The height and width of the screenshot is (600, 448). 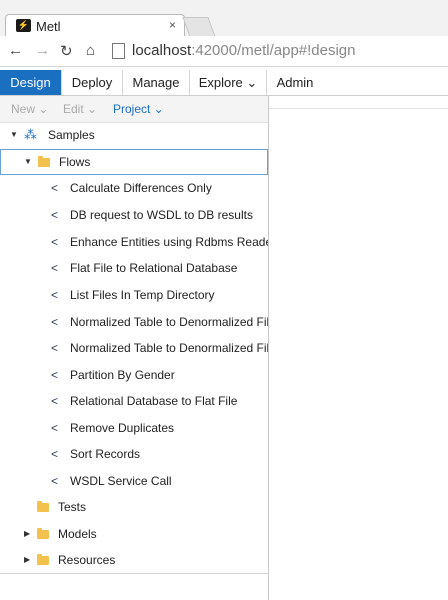 What do you see at coordinates (134, 135) in the screenshot?
I see `tree-node-samples: ▼ ⁂ Samples` at bounding box center [134, 135].